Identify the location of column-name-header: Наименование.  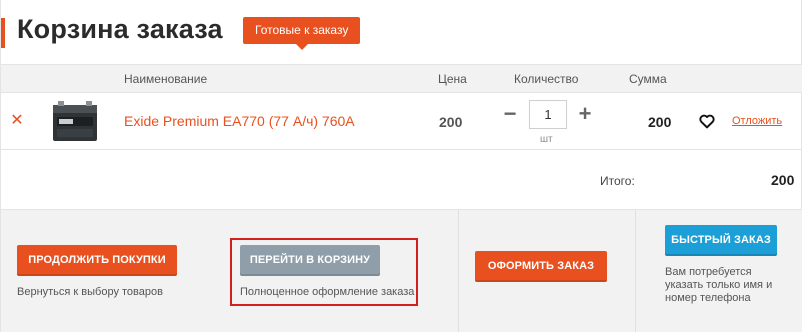
(166, 79).